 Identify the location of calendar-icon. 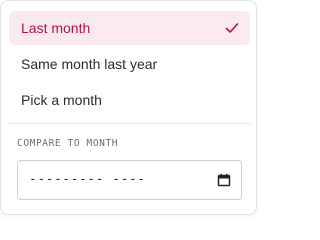
(224, 180).